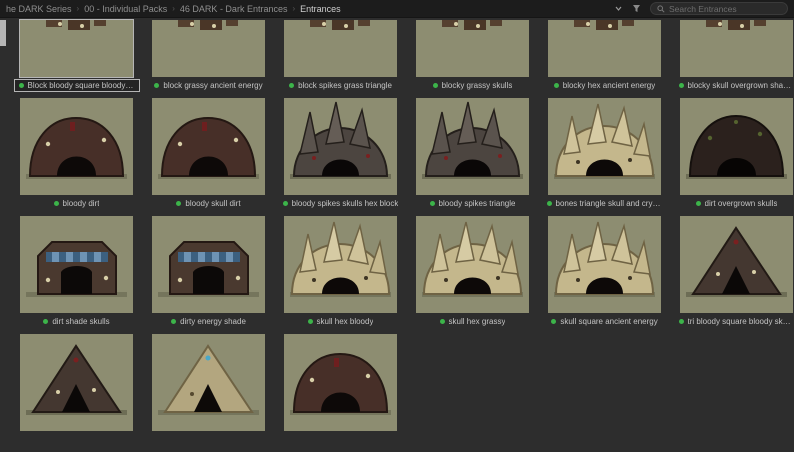  Describe the element at coordinates (345, 203) in the screenshot. I see `item-label: bloody spikes skulls hex block` at that location.